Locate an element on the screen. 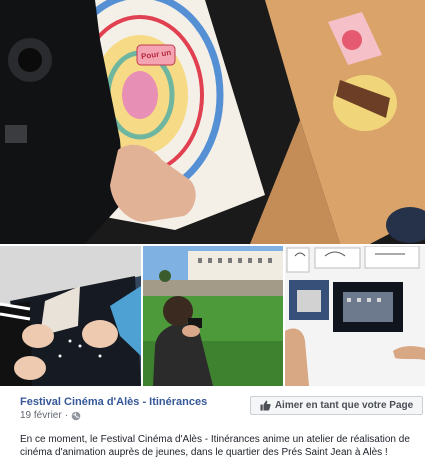 Image resolution: width=425 pixels, height=463 pixels. like-button-label: Aimer en tant que votre Page is located at coordinates (344, 405).